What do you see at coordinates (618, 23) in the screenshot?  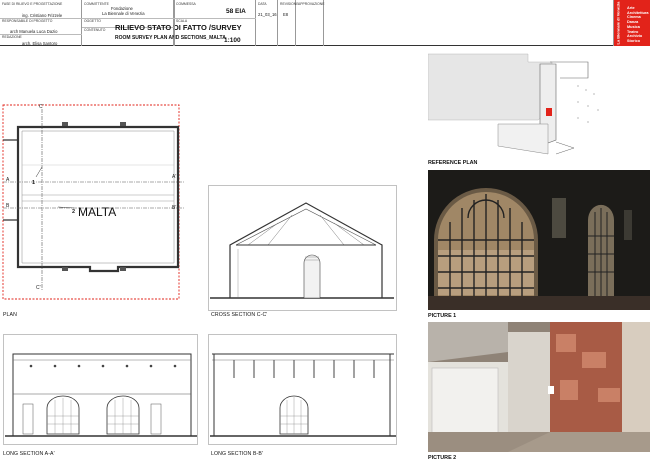 I see `logo-vertical-text: La Biennale di Venezia` at bounding box center [618, 23].